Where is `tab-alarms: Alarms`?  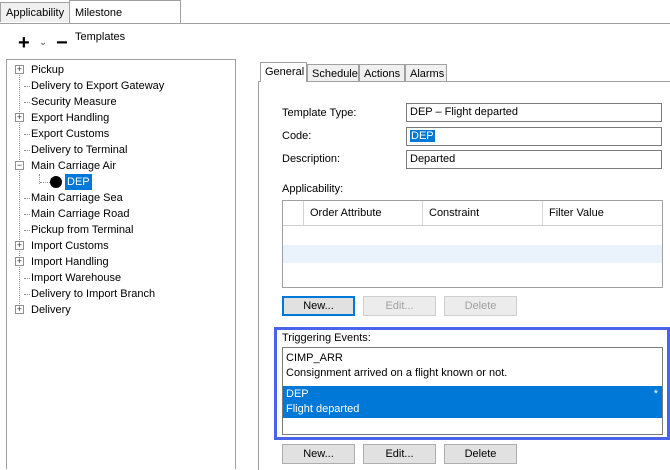 tab-alarms: Alarms is located at coordinates (426, 73).